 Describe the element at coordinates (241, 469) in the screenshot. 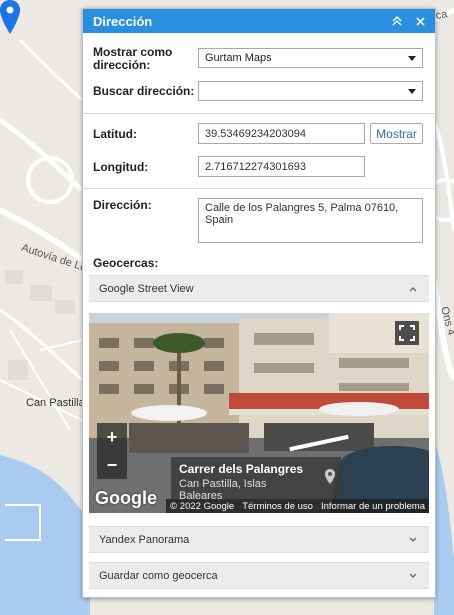

I see `street-name: Carrer dels Palangres` at that location.